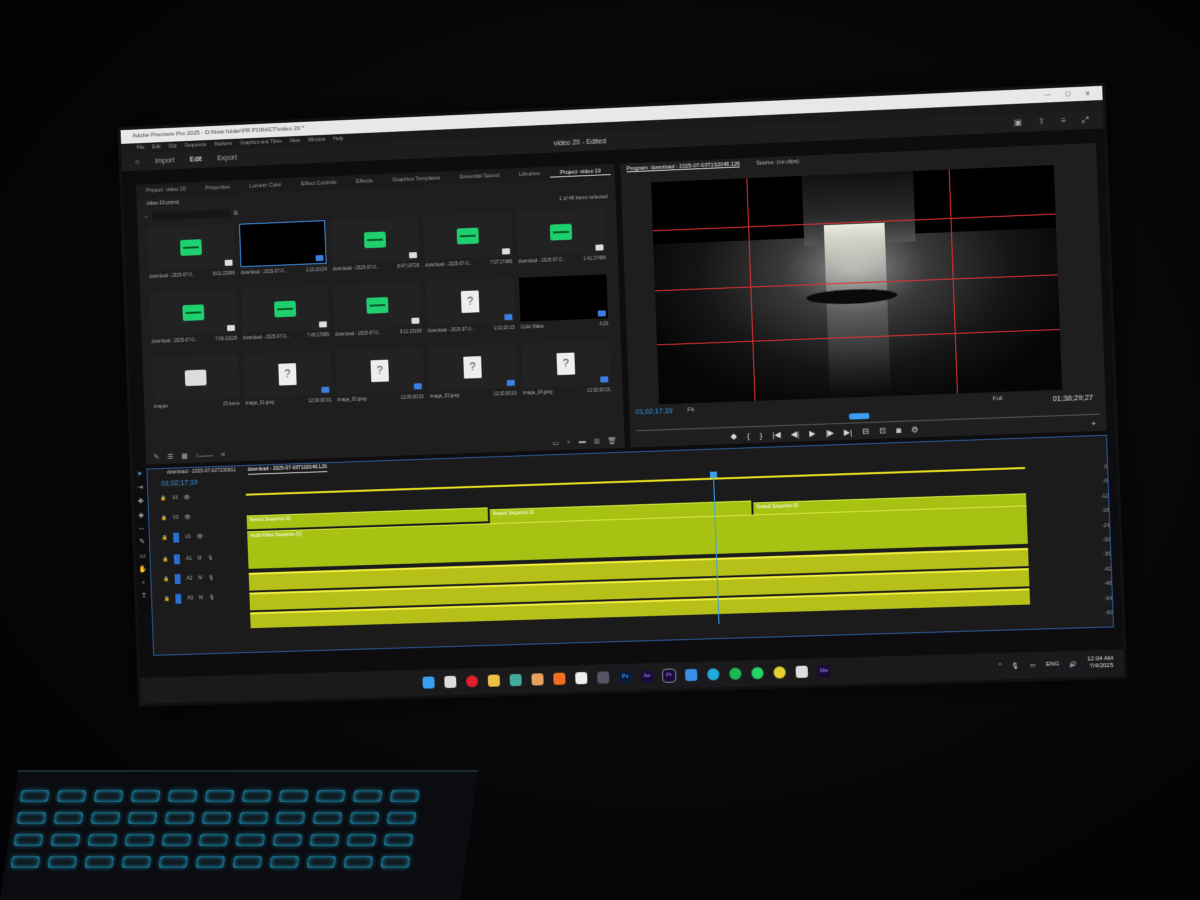 This screenshot has width=1200, height=900. I want to click on home-icon: ⌂, so click(137, 161).